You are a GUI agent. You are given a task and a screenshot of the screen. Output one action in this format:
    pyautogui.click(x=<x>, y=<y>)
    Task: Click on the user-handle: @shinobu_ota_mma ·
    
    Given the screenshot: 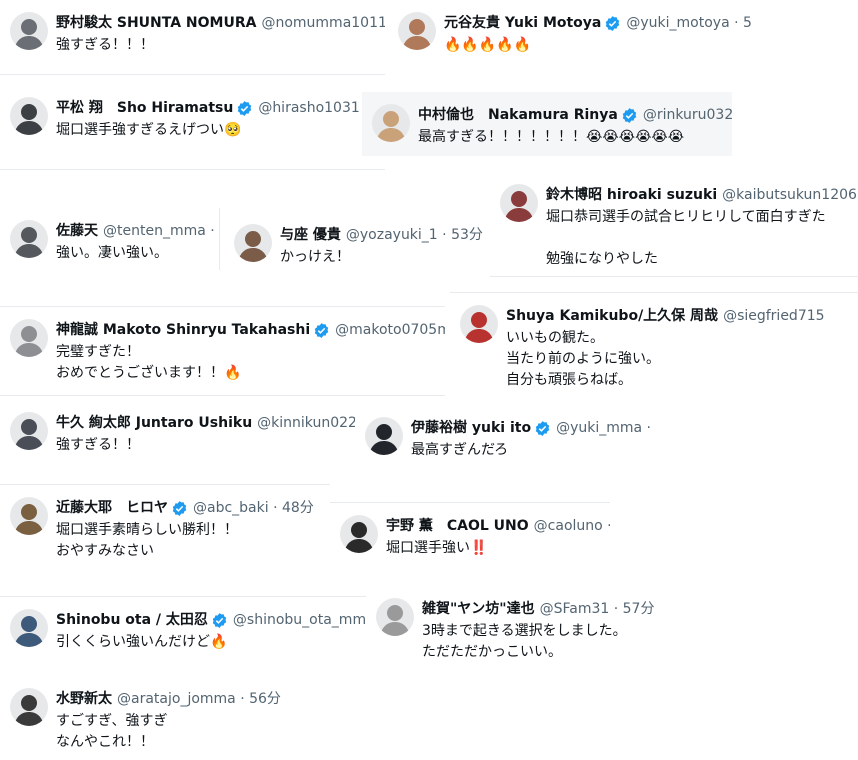 What is the action you would take?
    pyautogui.click(x=301, y=620)
    